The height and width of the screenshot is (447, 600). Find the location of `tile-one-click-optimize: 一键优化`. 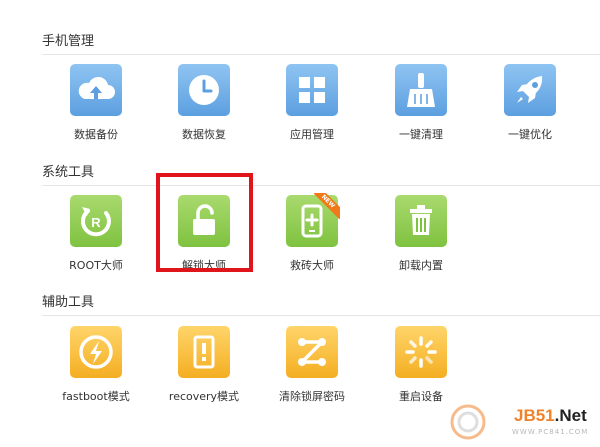

tile-one-click-optimize: 一键优化 is located at coordinates (530, 112).